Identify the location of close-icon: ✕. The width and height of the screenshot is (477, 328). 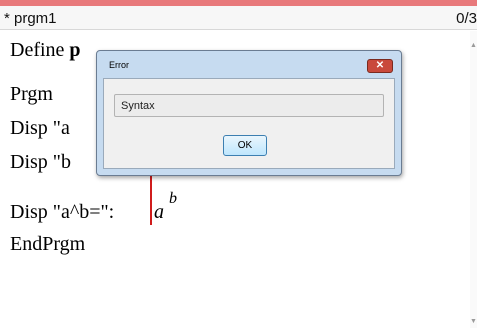
(380, 65).